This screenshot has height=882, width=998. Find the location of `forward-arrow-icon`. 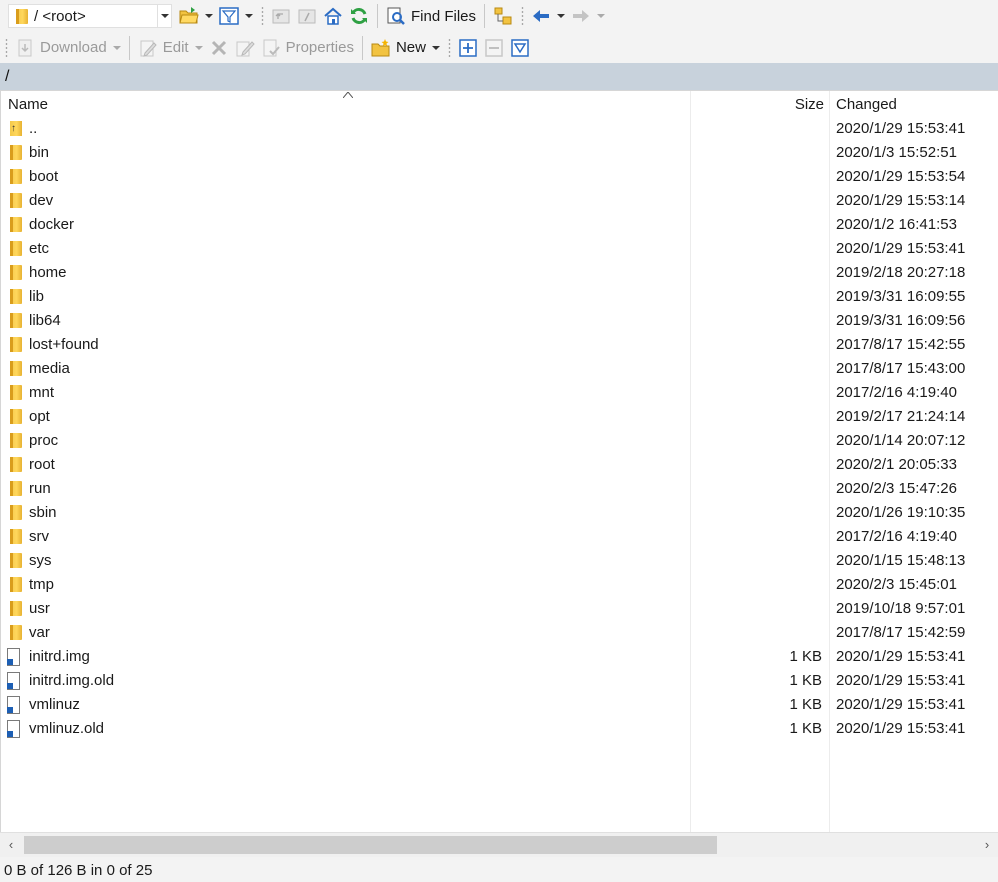

forward-arrow-icon is located at coordinates (581, 16).